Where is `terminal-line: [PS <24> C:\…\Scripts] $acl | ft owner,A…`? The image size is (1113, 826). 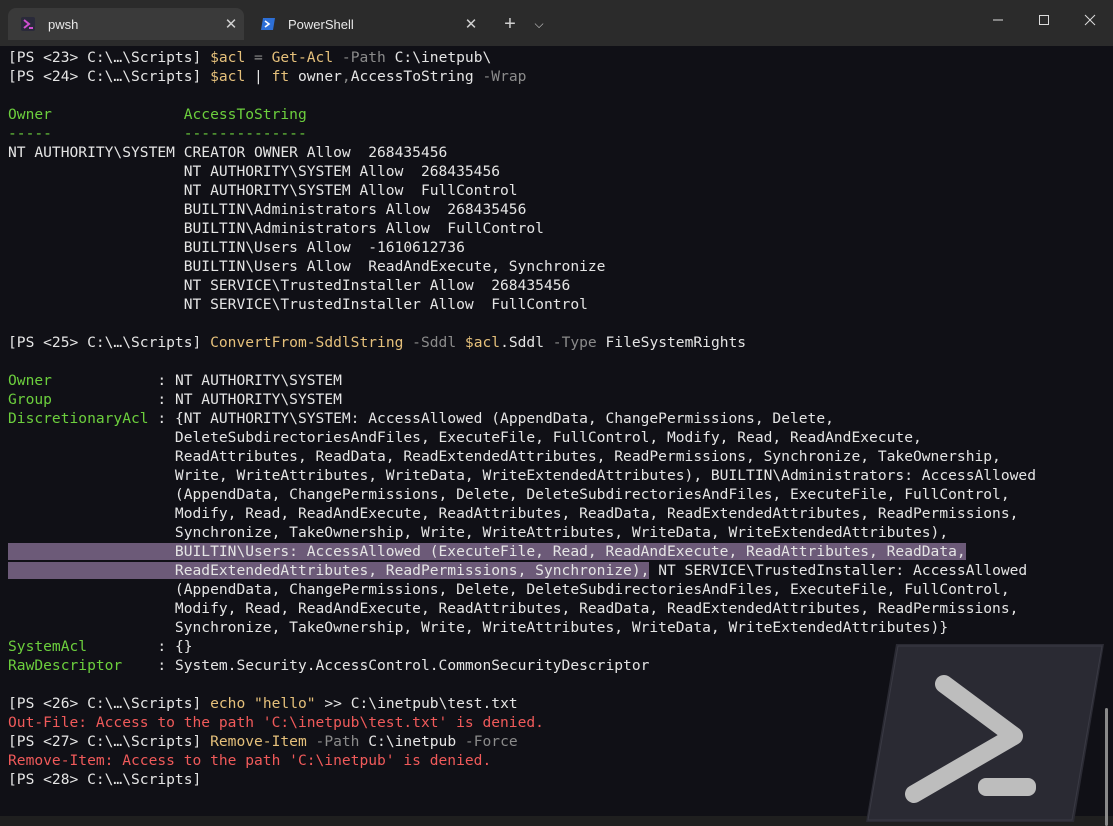 terminal-line: [PS <24> C:\…\Scripts] $acl | ft owner,A… is located at coordinates (522, 76).